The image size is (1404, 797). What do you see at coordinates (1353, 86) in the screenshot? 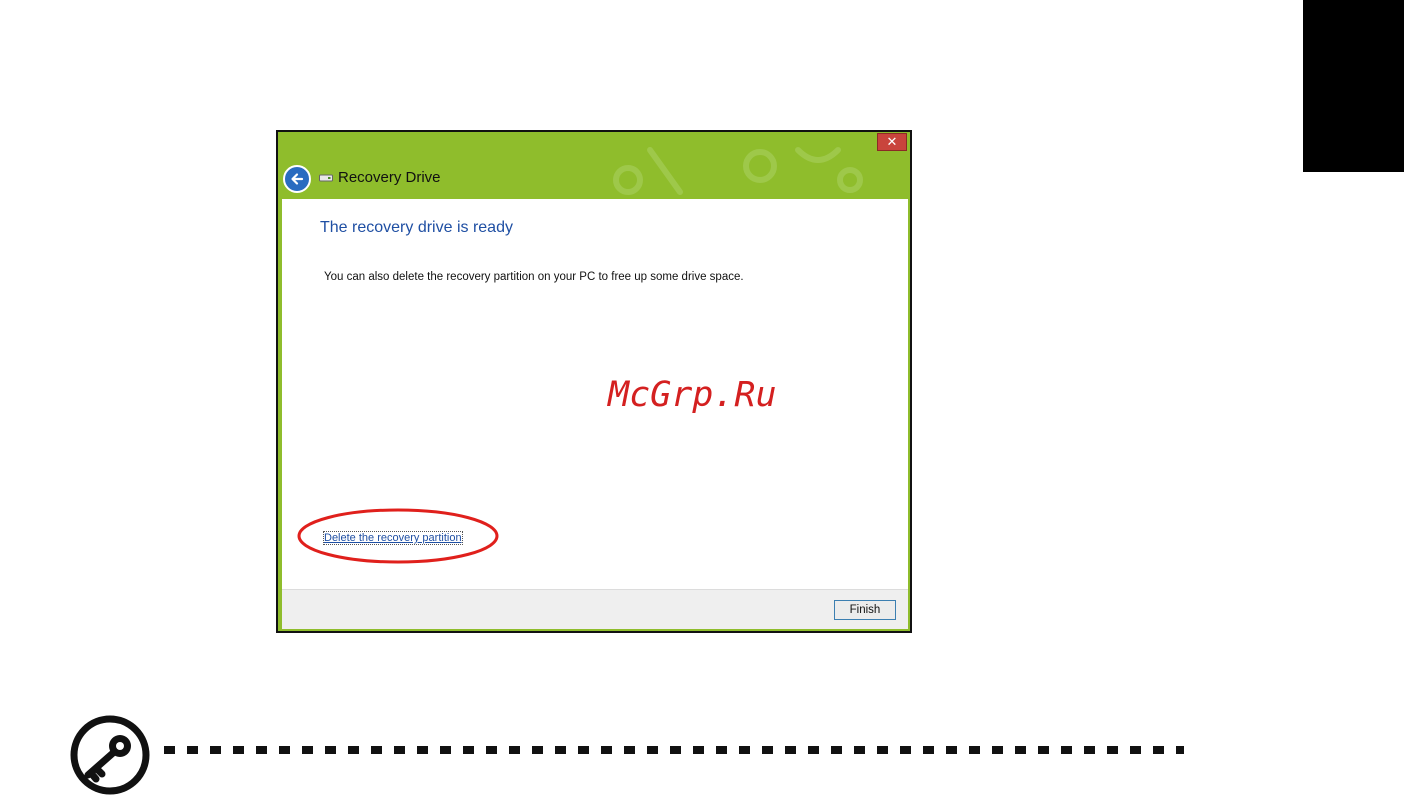
I see `page-corner-tab` at bounding box center [1353, 86].